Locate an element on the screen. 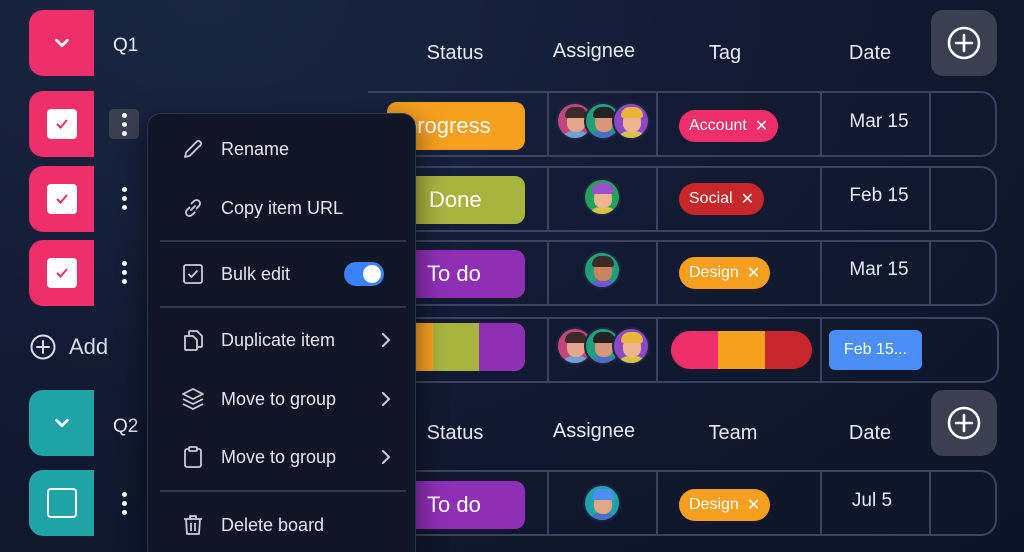 The image size is (1024, 552). group-q1-collapse-button is located at coordinates (61, 43).